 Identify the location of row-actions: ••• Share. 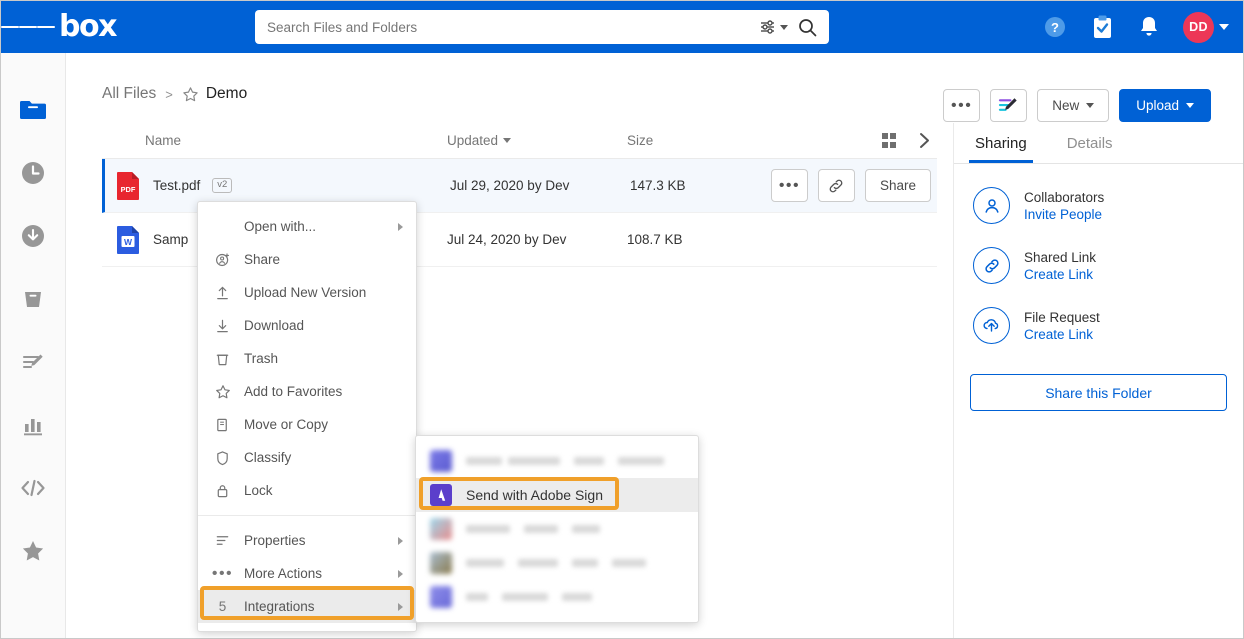
(850, 185).